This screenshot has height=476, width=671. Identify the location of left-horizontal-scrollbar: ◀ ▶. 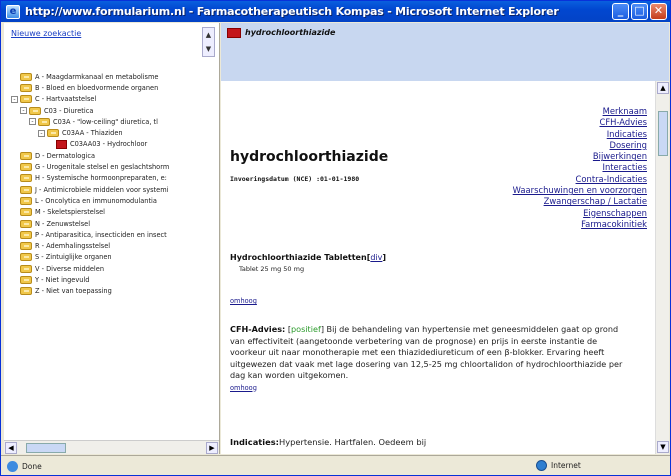
(111, 447).